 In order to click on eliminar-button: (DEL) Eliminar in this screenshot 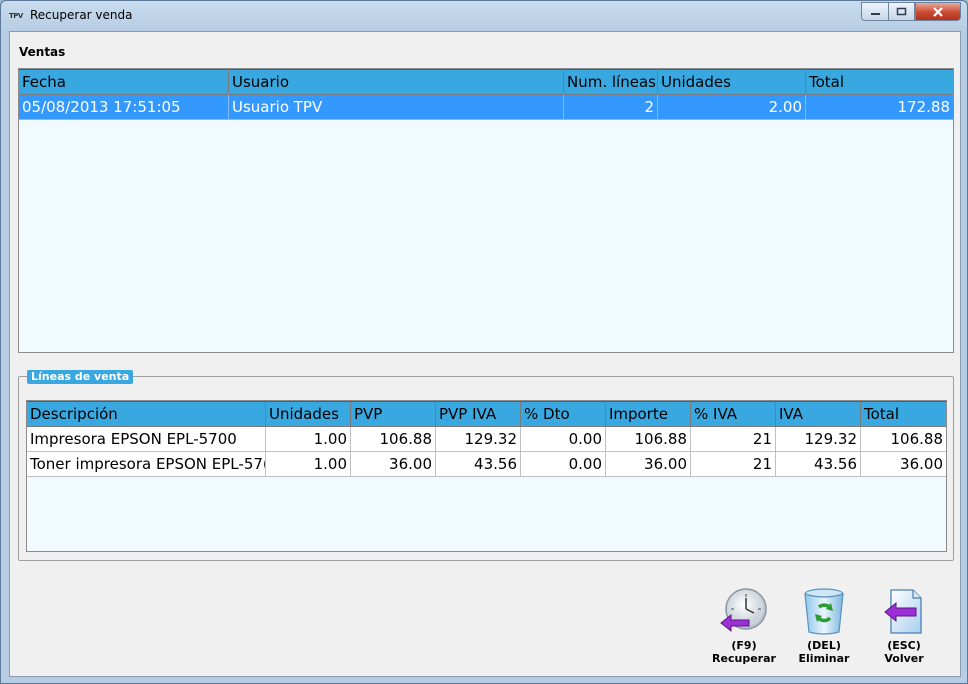, I will do `click(824, 628)`.